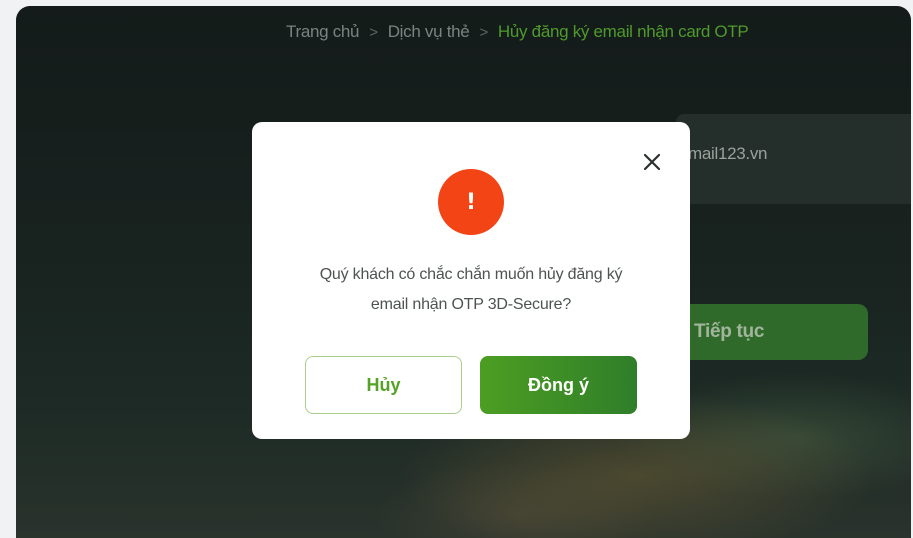  Describe the element at coordinates (471, 304) in the screenshot. I see `dialog-message-line2: email nhận OTP 3D-Secure?` at that location.